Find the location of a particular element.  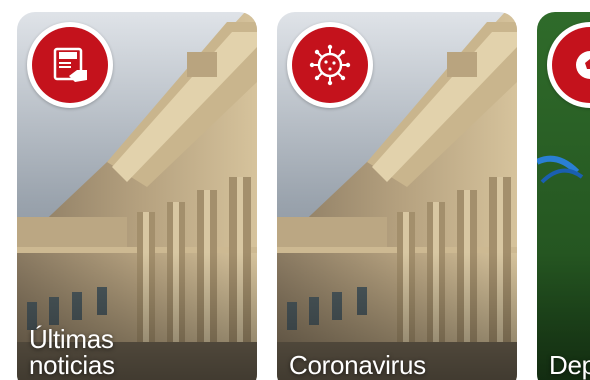

category-card-deportes: Dep is located at coordinates (563, 196).